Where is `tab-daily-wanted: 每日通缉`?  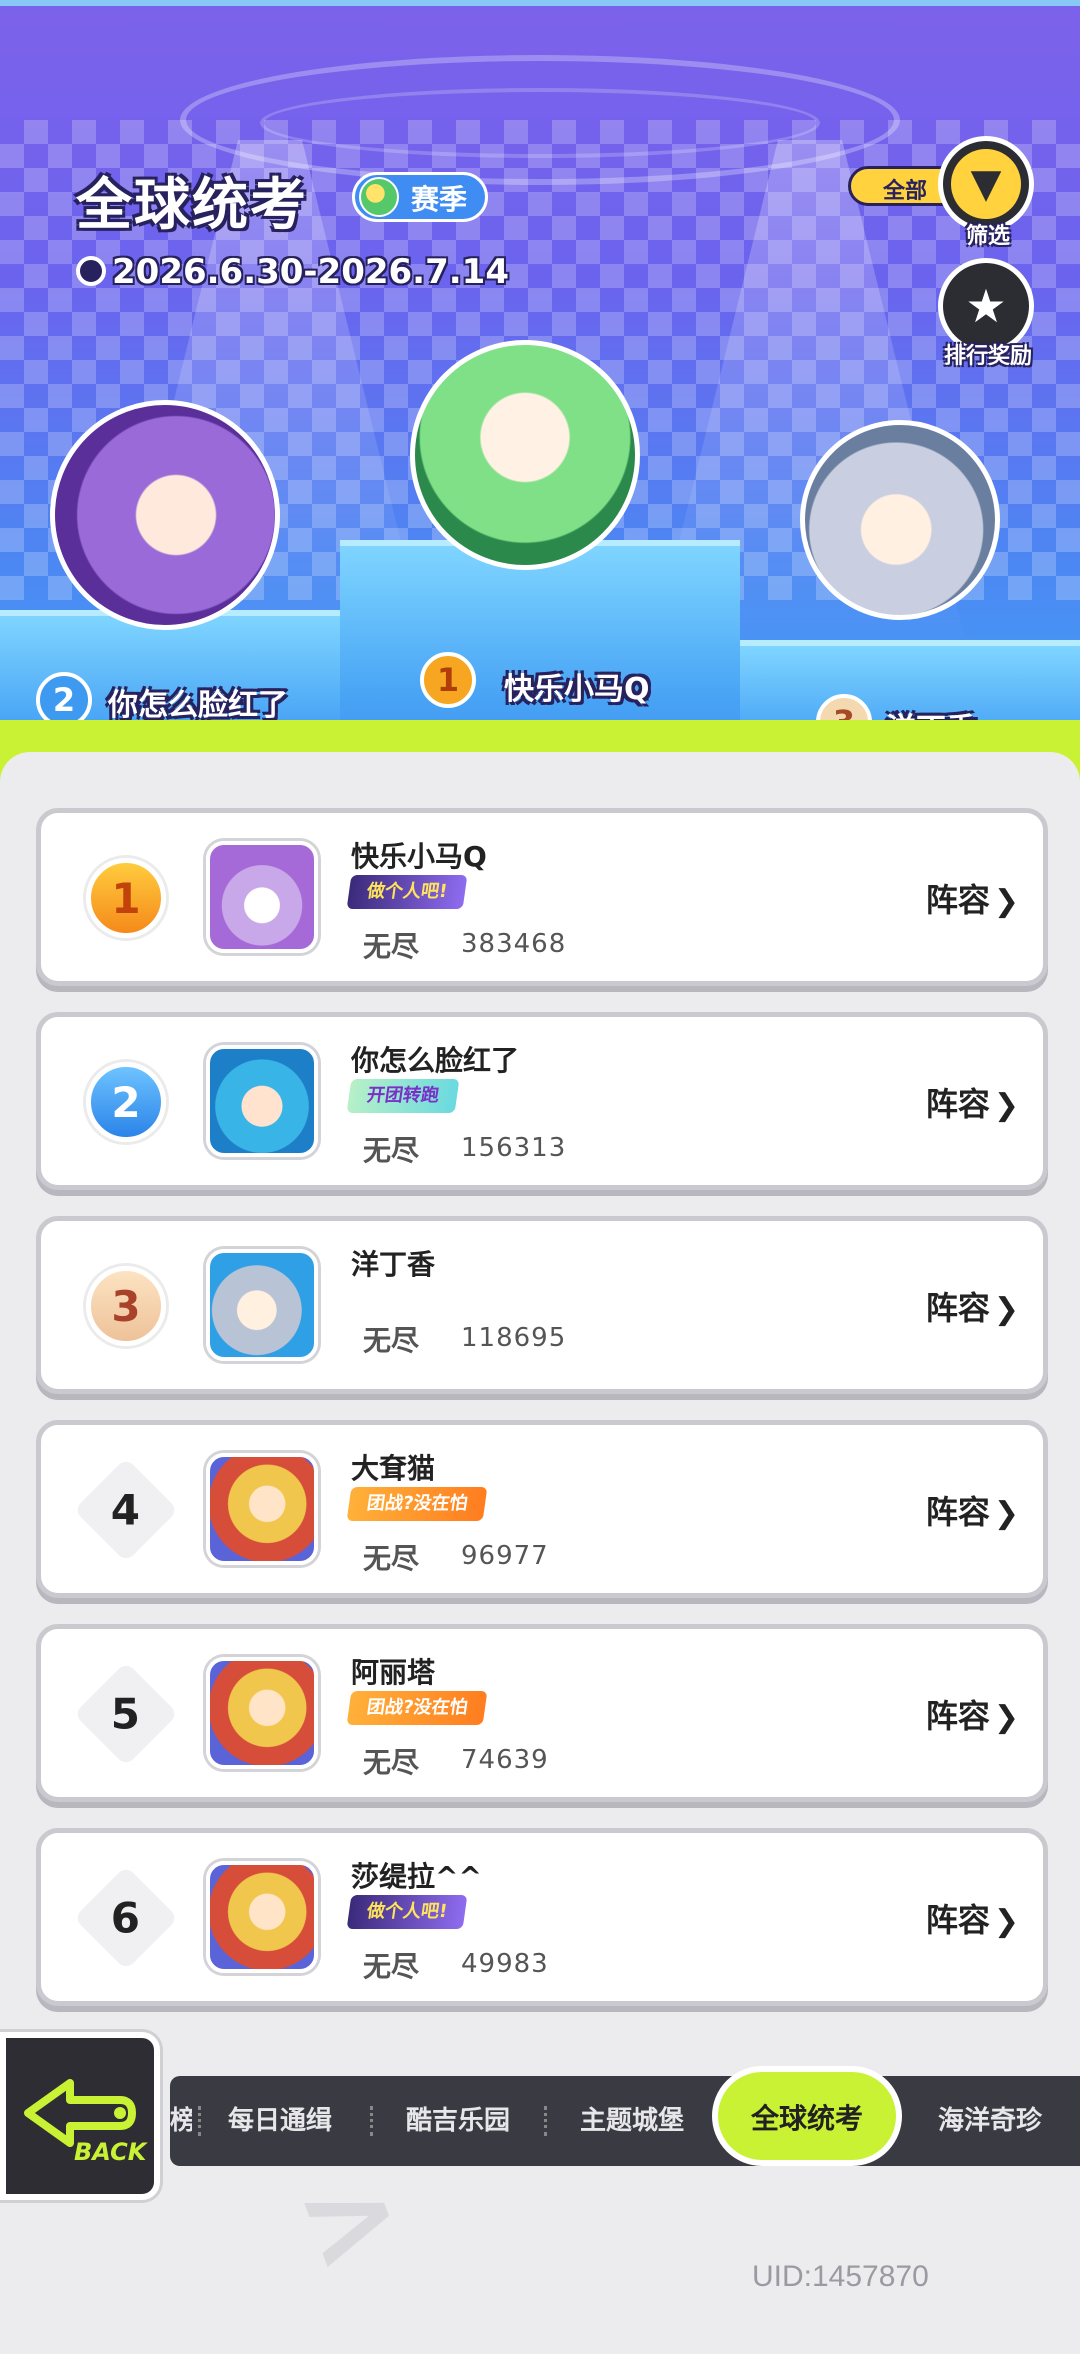
tab-daily-wanted: 每日通缉 is located at coordinates (280, 2121).